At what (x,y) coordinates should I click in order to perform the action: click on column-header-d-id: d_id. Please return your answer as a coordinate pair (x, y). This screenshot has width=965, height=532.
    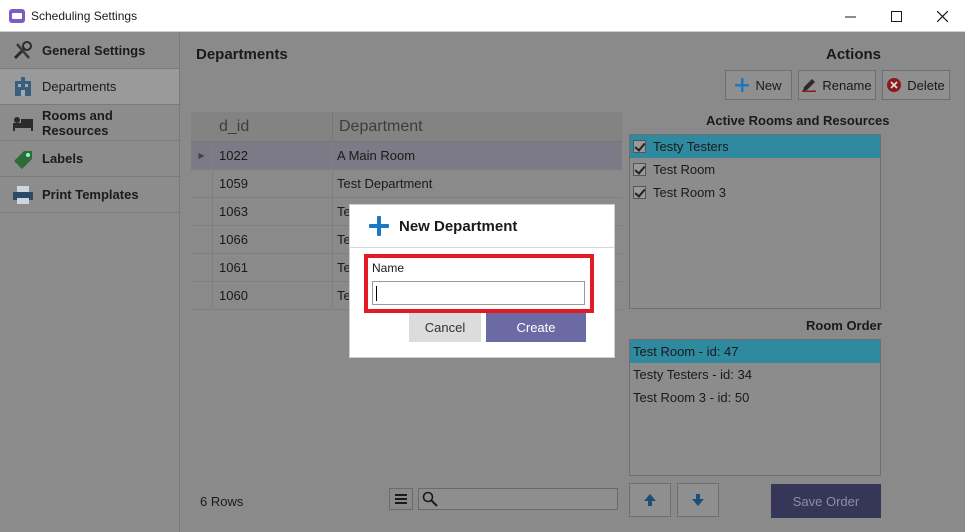
    Looking at the image, I should click on (273, 127).